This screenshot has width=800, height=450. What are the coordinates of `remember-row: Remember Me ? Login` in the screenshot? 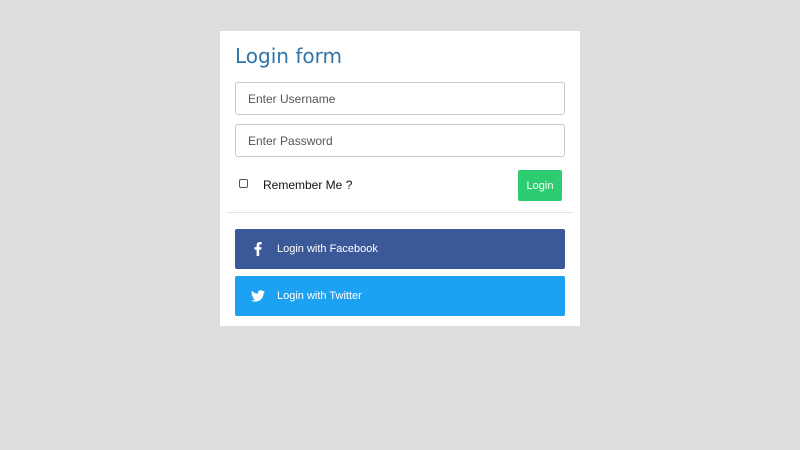 It's located at (400, 186).